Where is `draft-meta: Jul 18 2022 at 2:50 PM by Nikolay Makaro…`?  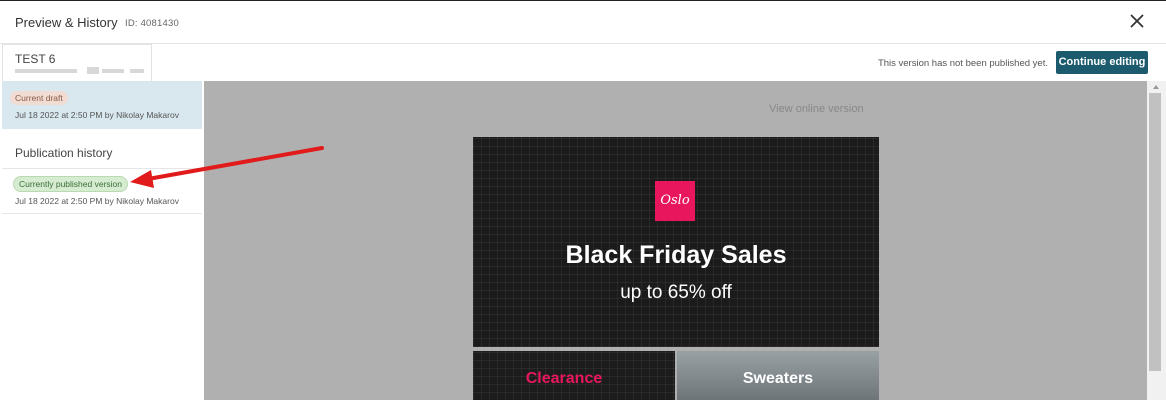 draft-meta: Jul 18 2022 at 2:50 PM by Nikolay Makaro… is located at coordinates (97, 115).